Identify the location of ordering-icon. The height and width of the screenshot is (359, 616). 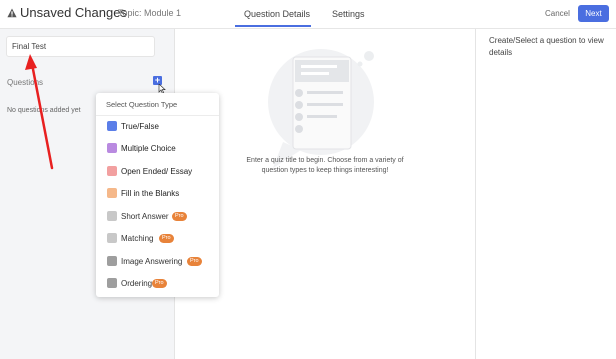
(112, 283).